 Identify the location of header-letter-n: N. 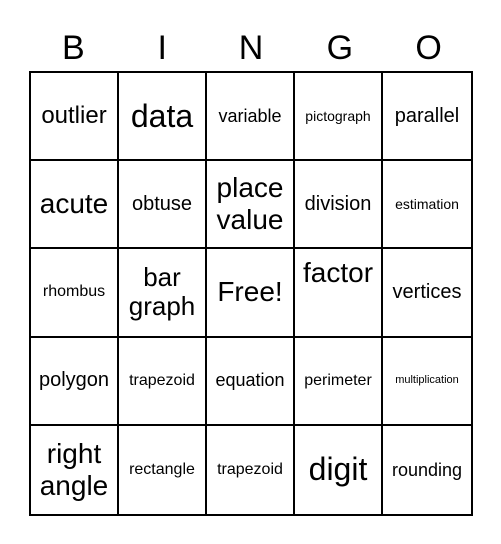
(251, 48).